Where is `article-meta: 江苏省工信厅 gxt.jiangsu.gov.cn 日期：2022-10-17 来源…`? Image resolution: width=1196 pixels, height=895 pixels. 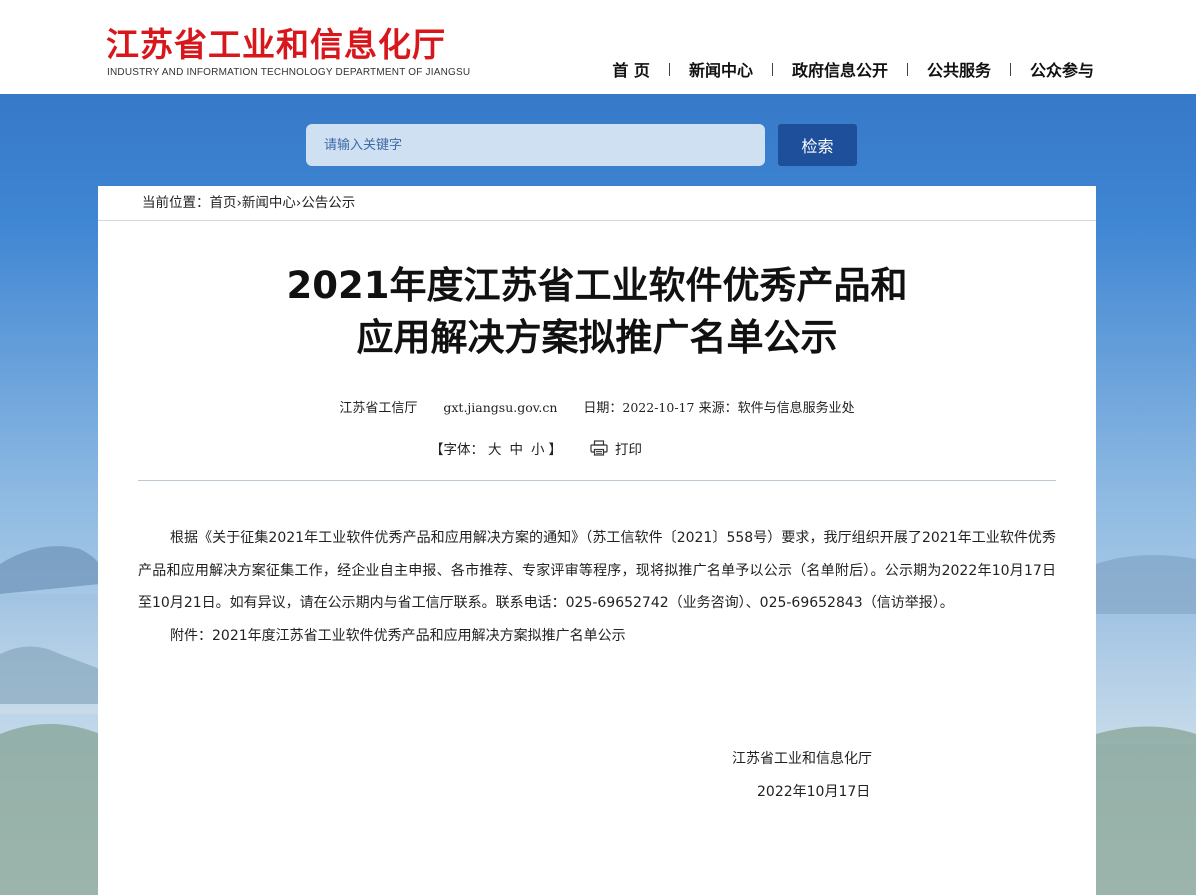
article-meta: 江苏省工信厅 gxt.jiangsu.gov.cn 日期：2022-10-17 来源… is located at coordinates (597, 406).